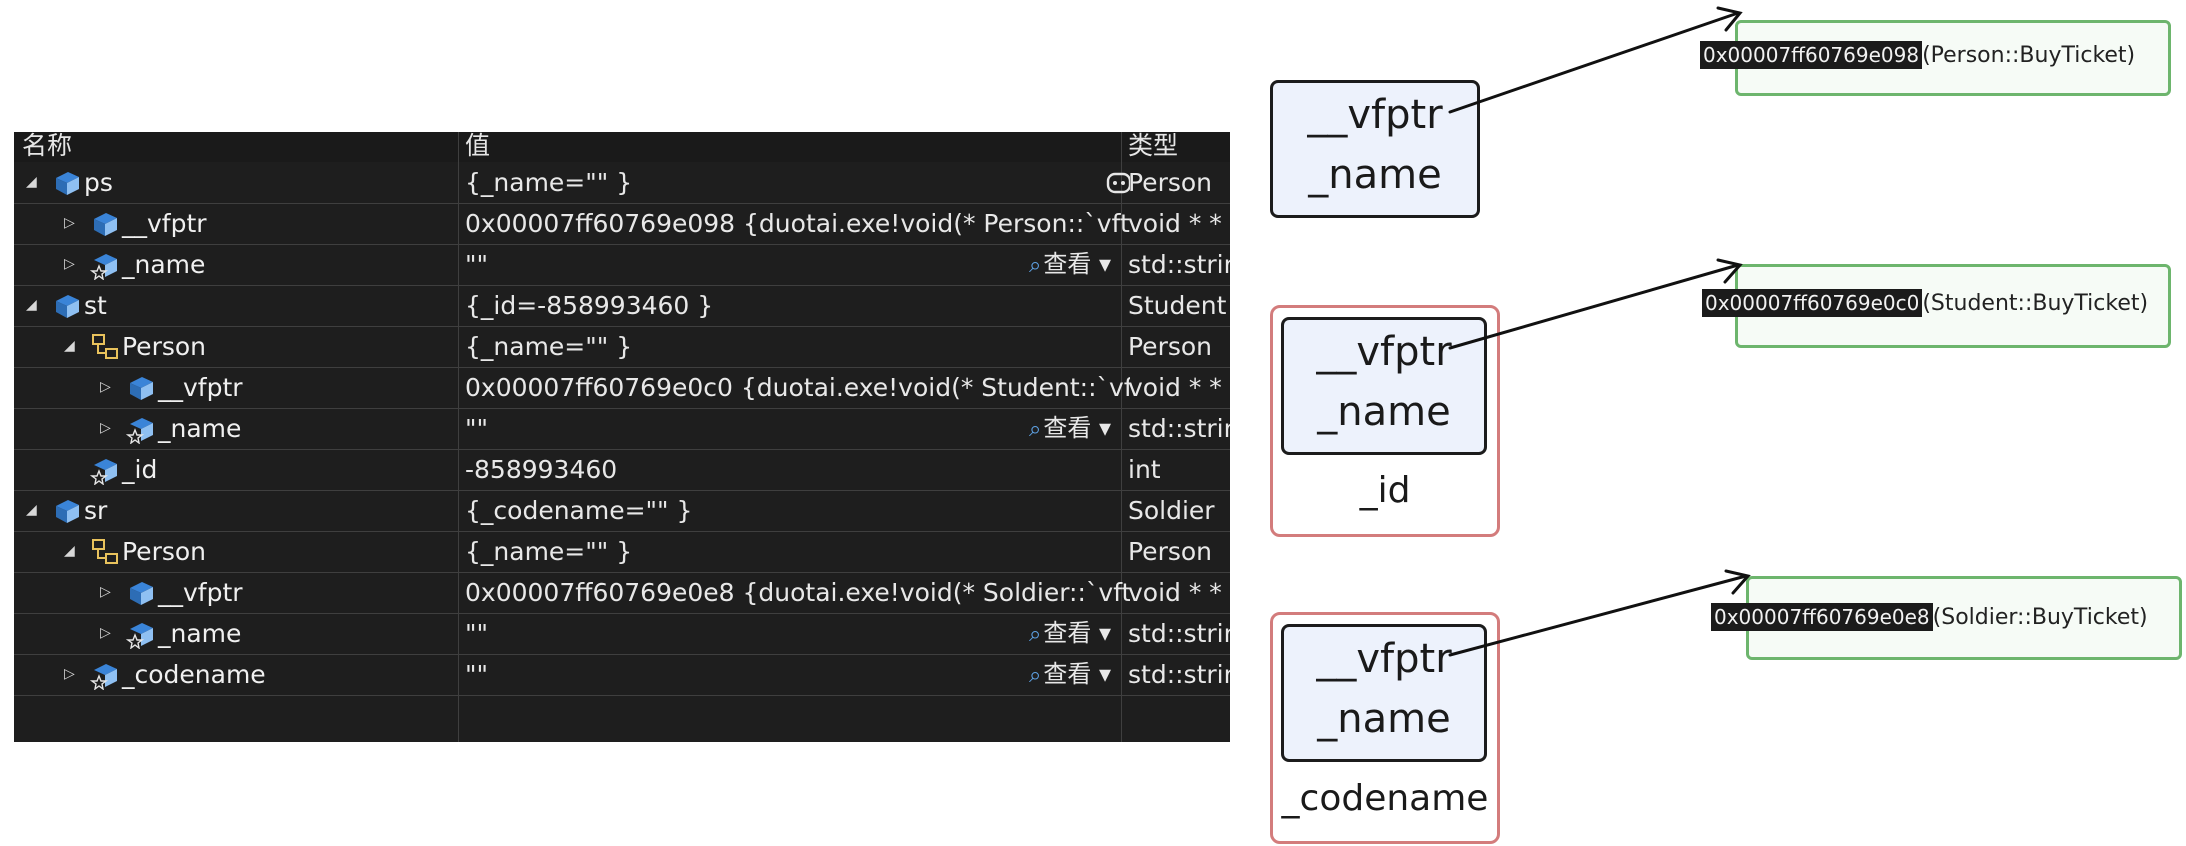 This screenshot has width=2186, height=846. I want to click on soldier-vfptr-arrow, so click(1598, 615).